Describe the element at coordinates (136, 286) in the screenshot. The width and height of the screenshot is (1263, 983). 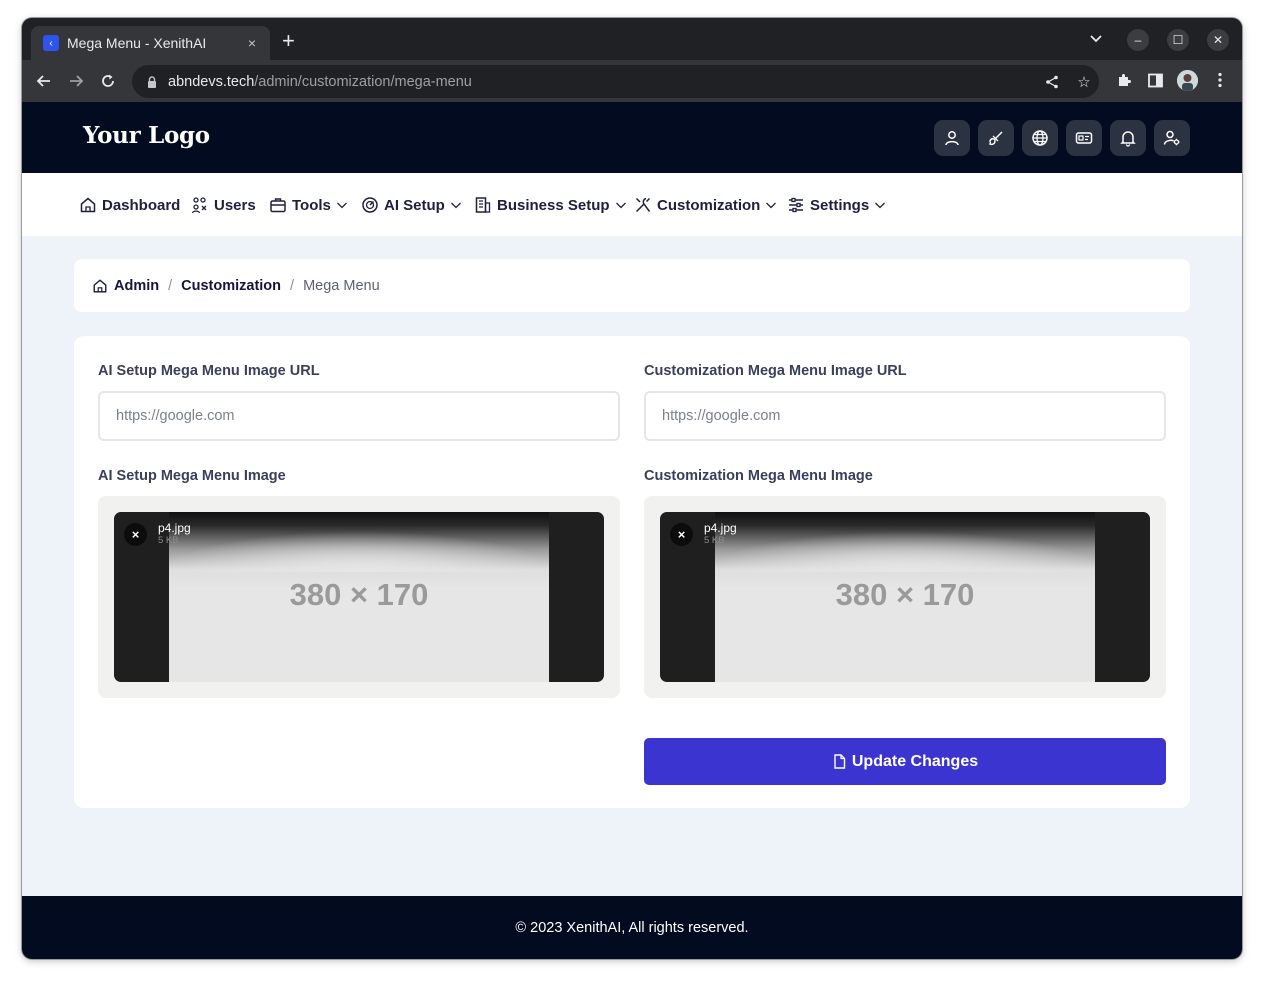
I see `breadcrumb-admin: Admin` at that location.